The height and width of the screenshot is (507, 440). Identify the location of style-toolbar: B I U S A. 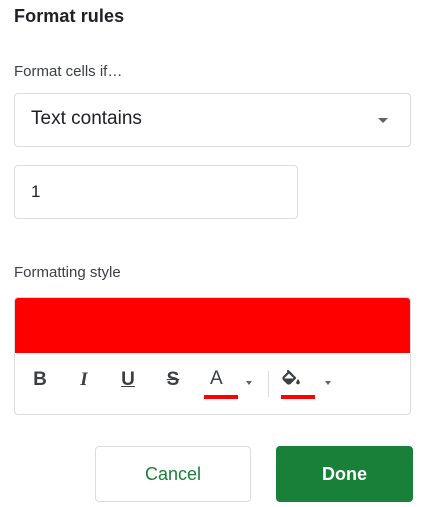
(212, 383).